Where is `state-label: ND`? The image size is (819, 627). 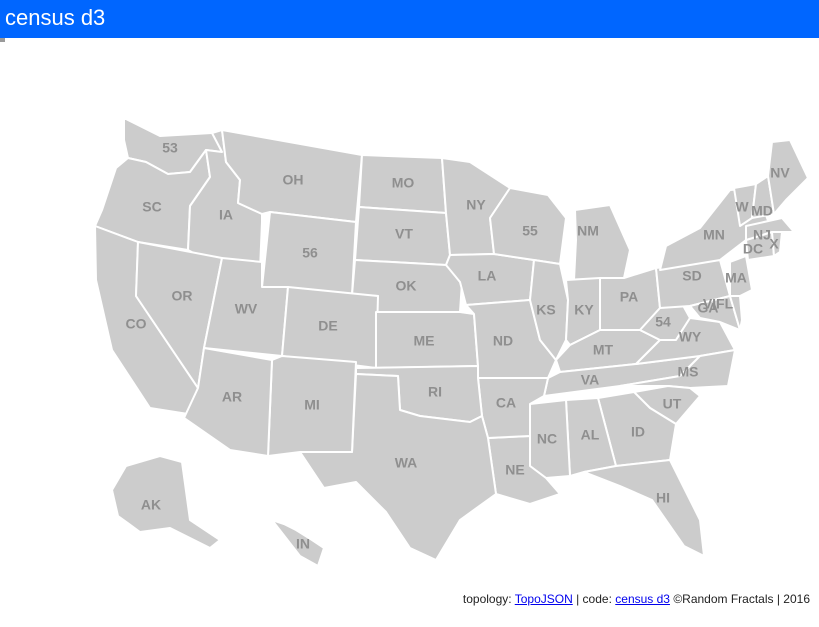
state-label: ND is located at coordinates (503, 341).